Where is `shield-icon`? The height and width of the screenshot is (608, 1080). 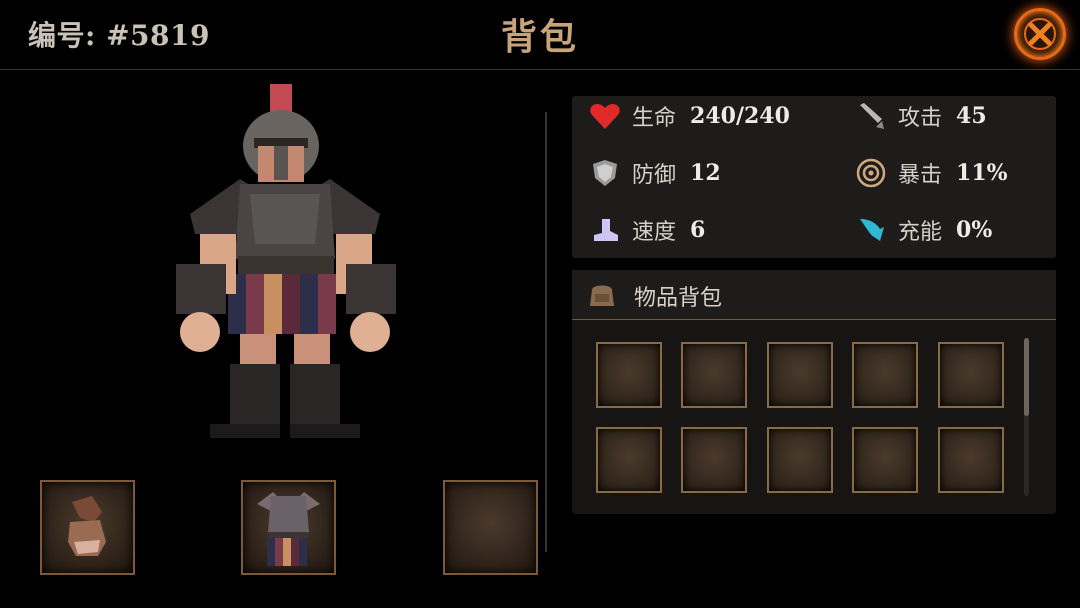
shield-icon is located at coordinates (605, 173).